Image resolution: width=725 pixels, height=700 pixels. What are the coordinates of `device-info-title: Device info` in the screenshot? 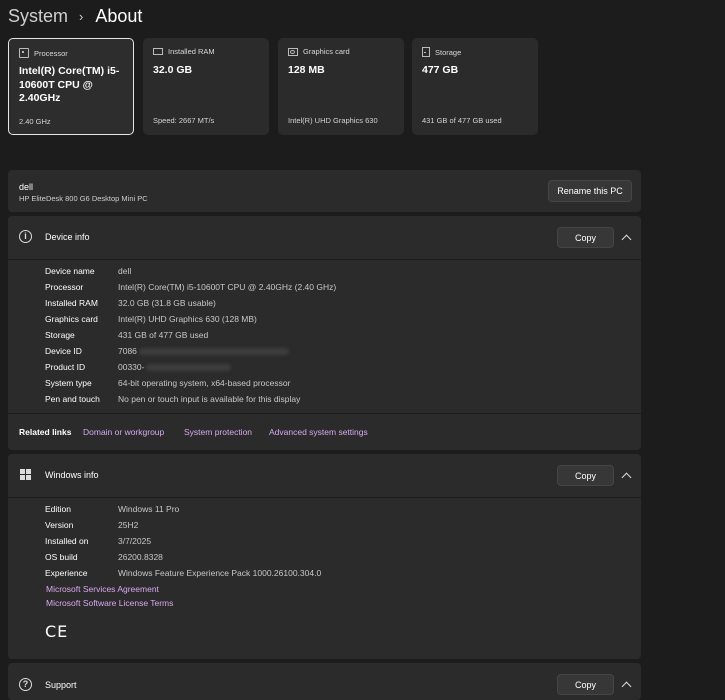 It's located at (67, 237).